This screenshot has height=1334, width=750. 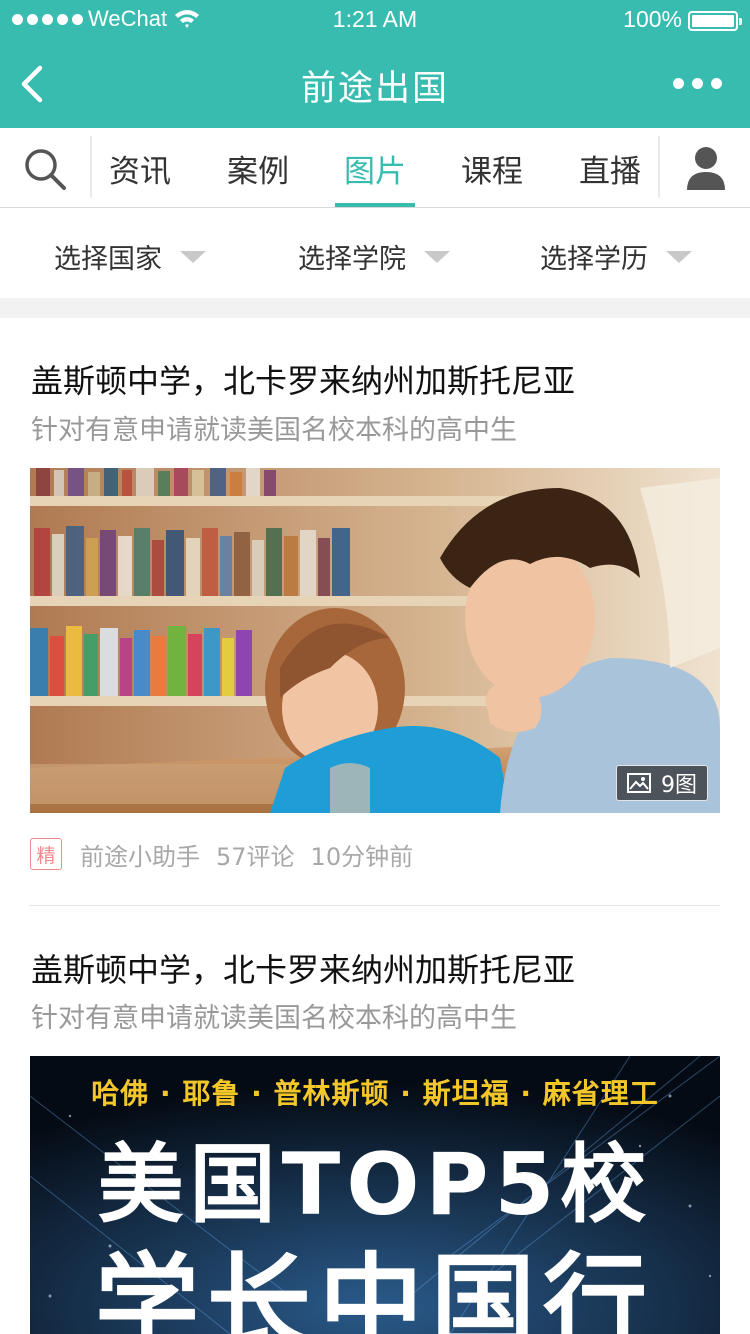 What do you see at coordinates (492, 168) in the screenshot?
I see `tab-courses: 课程` at bounding box center [492, 168].